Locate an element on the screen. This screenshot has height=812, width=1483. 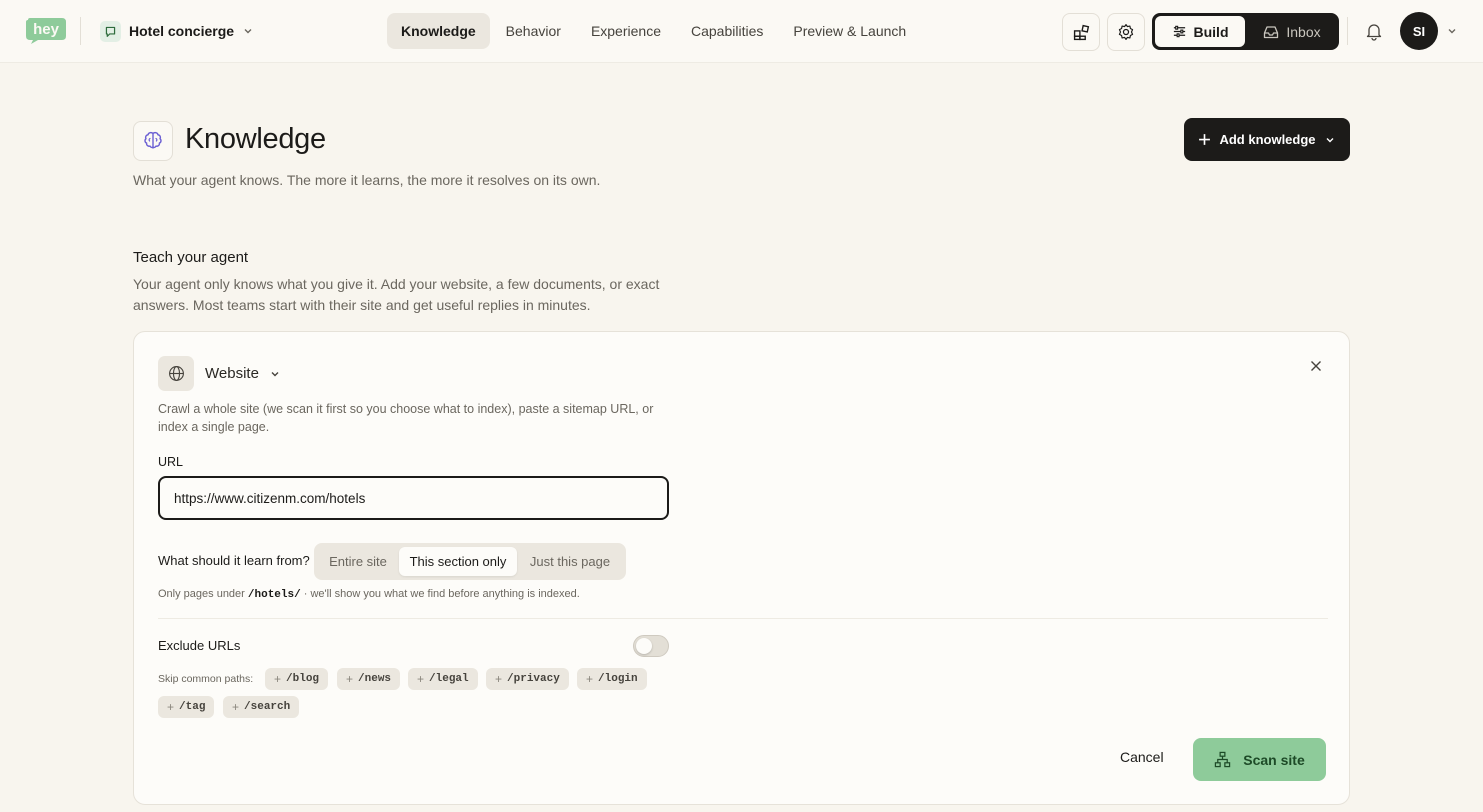
exclude-urls-toggle is located at coordinates (651, 646).